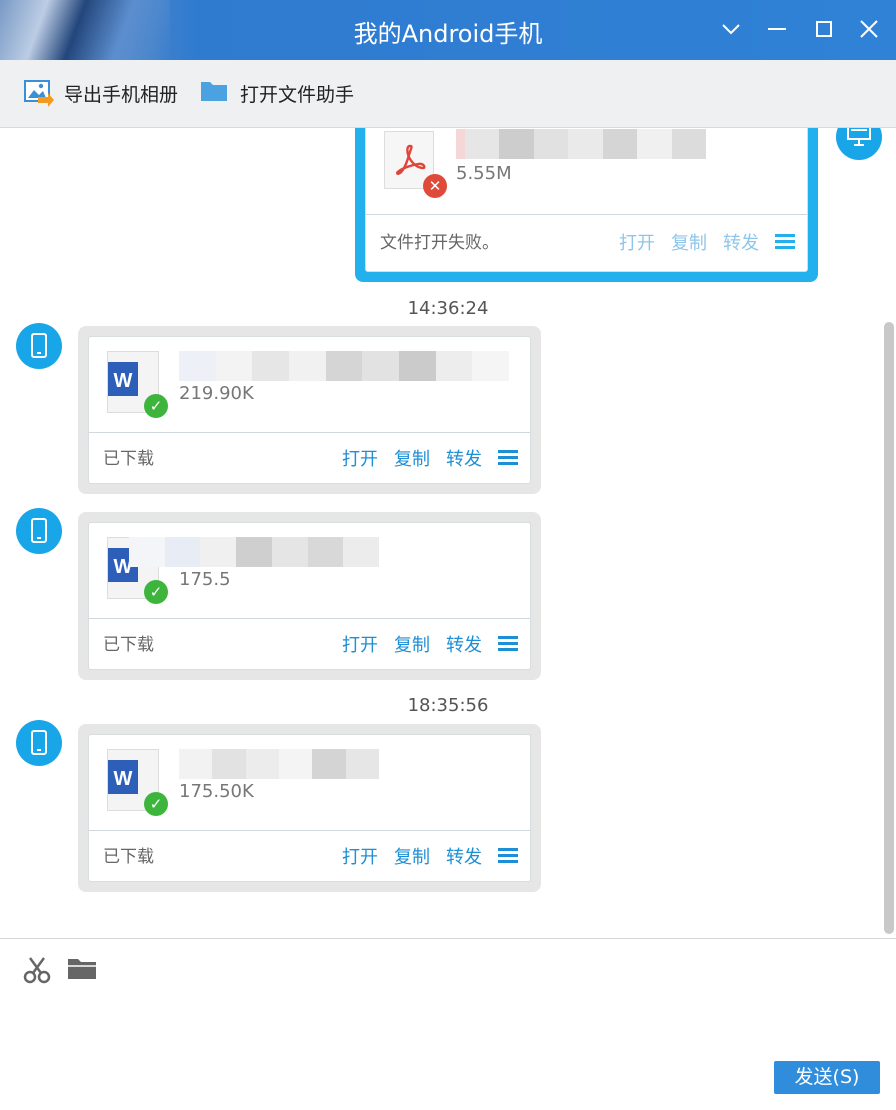  I want to click on message-bubble: W ✓ 175.50K 已下载 打开 复制 转发, so click(309, 808).